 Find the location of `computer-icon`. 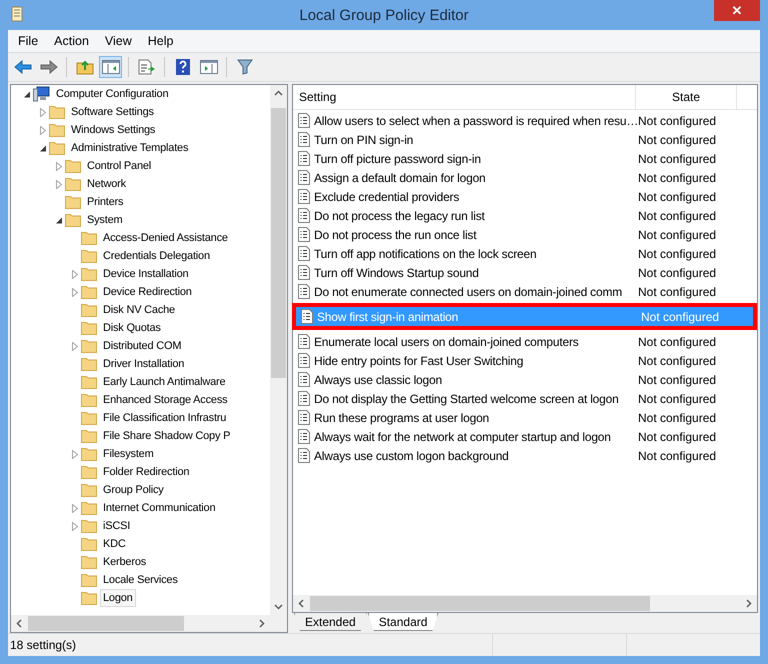

computer-icon is located at coordinates (41, 94).